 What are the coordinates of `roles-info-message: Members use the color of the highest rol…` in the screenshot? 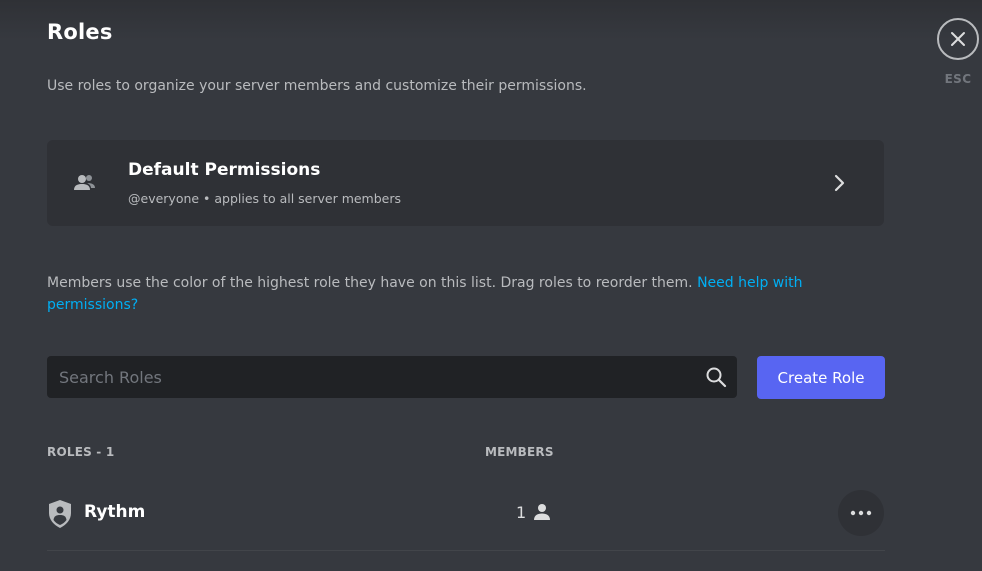 It's located at (372, 283).